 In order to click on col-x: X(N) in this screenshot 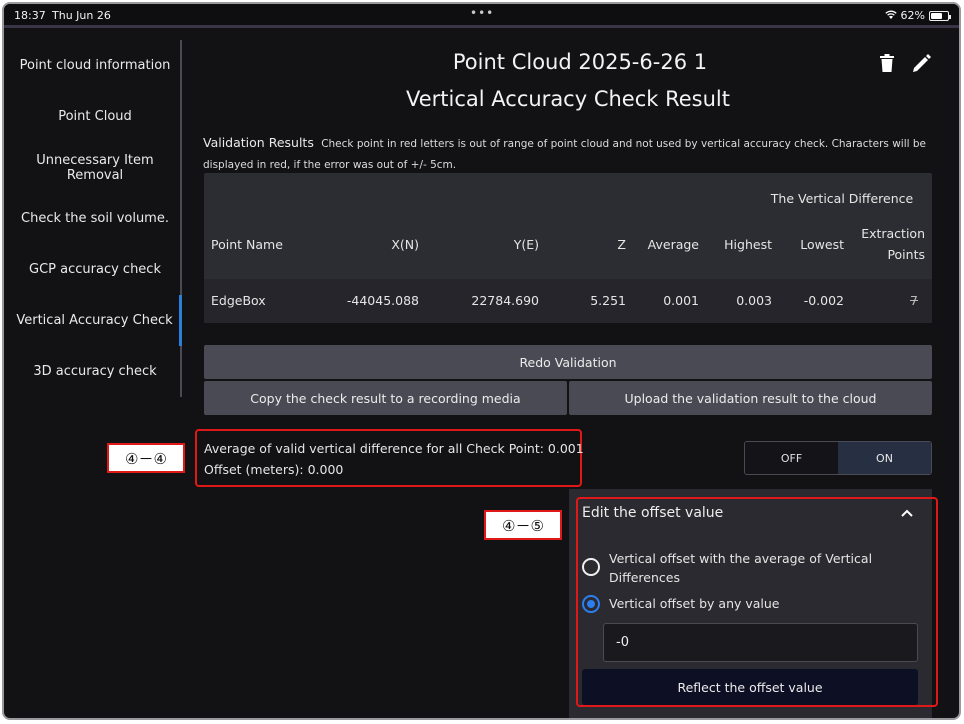, I will do `click(405, 244)`.